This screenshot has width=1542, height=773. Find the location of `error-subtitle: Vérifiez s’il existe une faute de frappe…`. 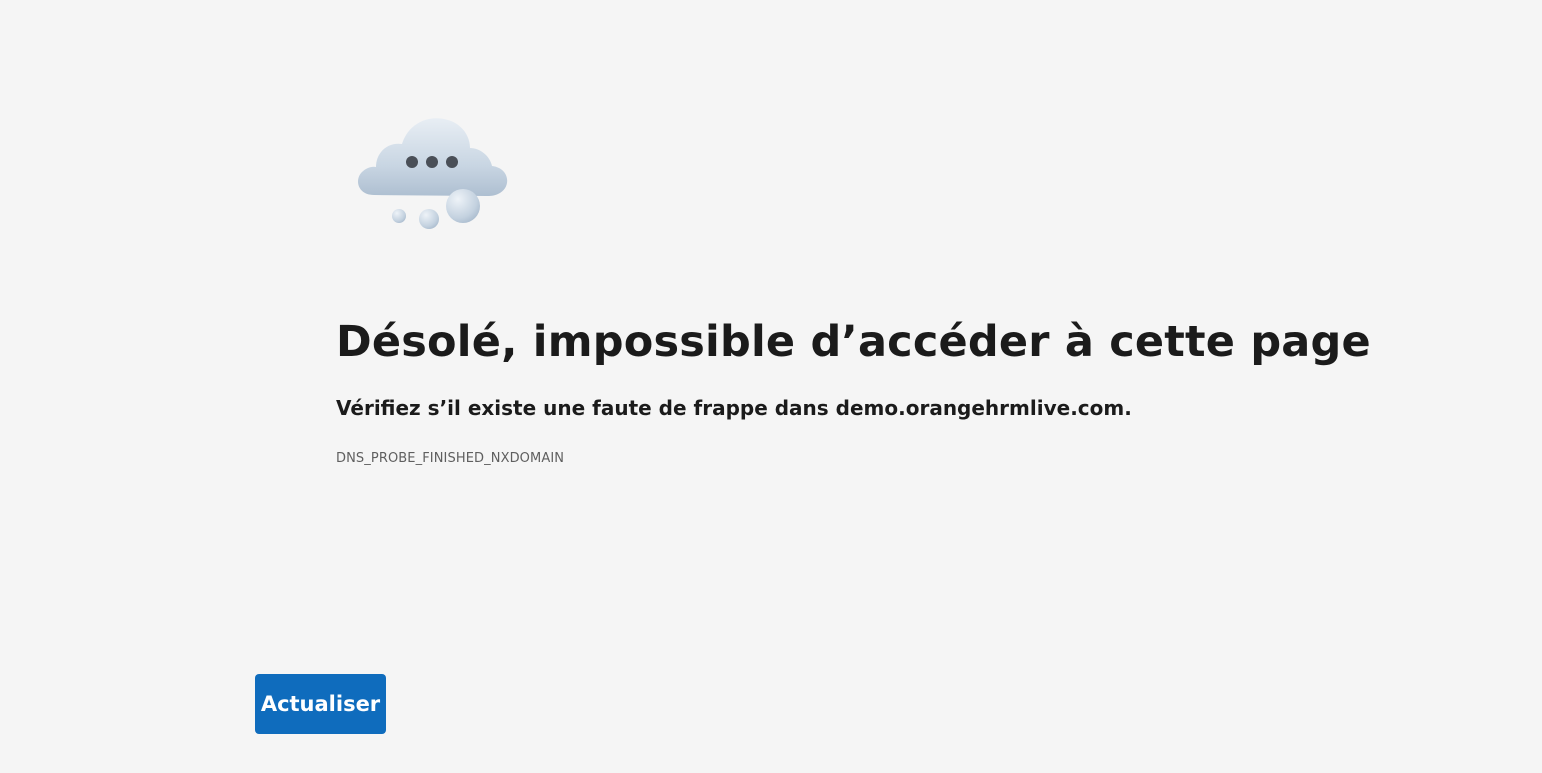

error-subtitle: Vérifiez s’il existe une faute de frappe… is located at coordinates (734, 408).